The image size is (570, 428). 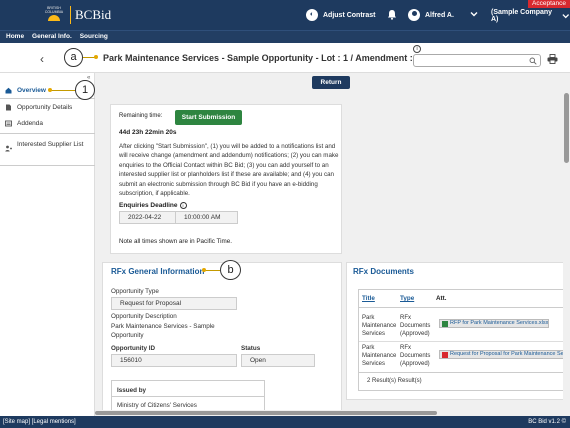 I want to click on vertical-scrollbar, so click(x=566, y=244).